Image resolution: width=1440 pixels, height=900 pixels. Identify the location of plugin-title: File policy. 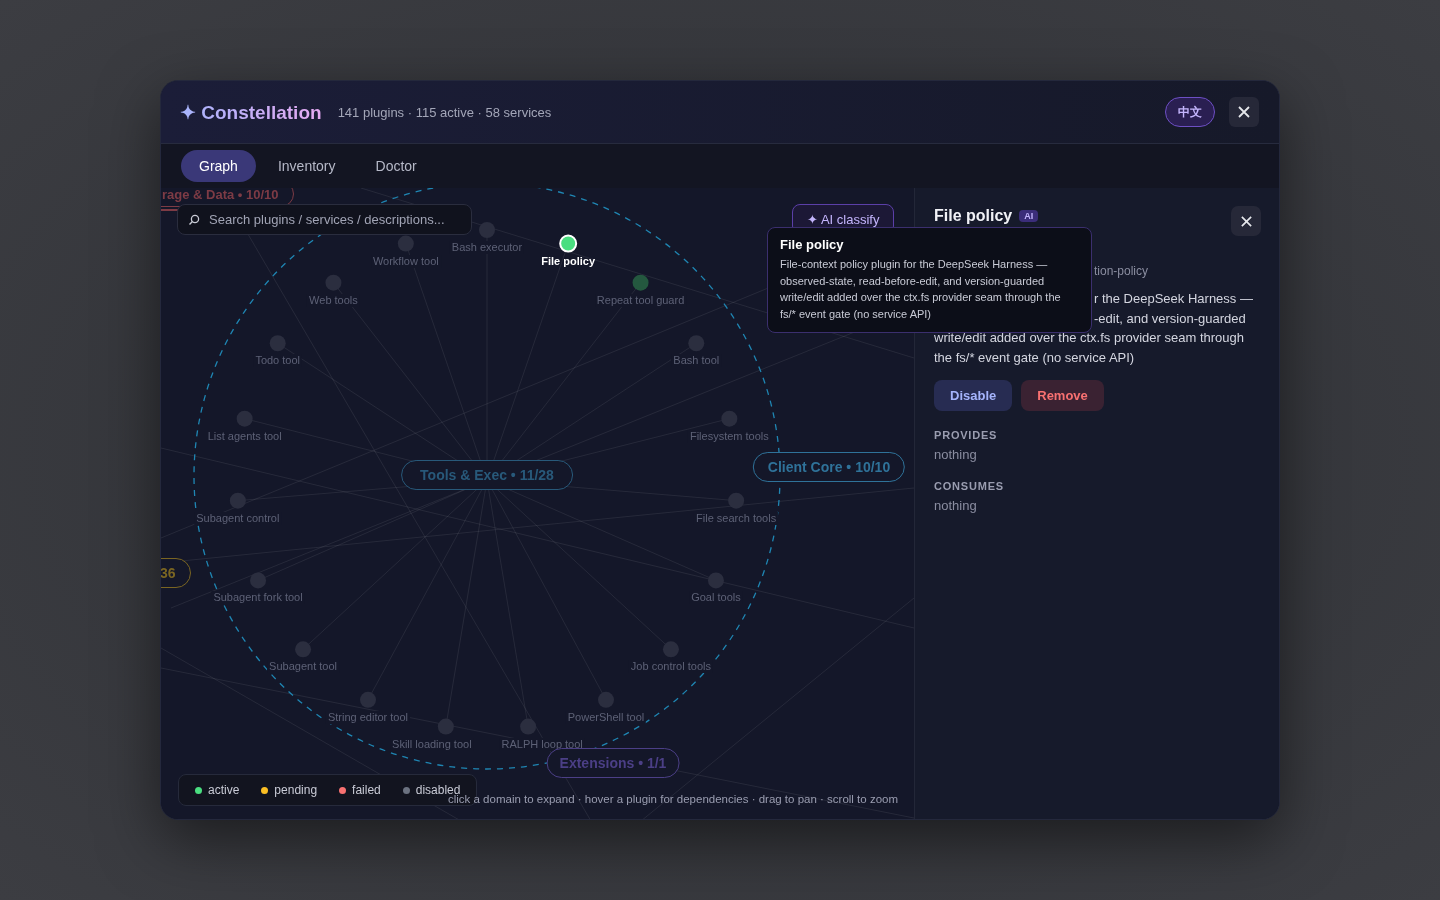
(973, 216).